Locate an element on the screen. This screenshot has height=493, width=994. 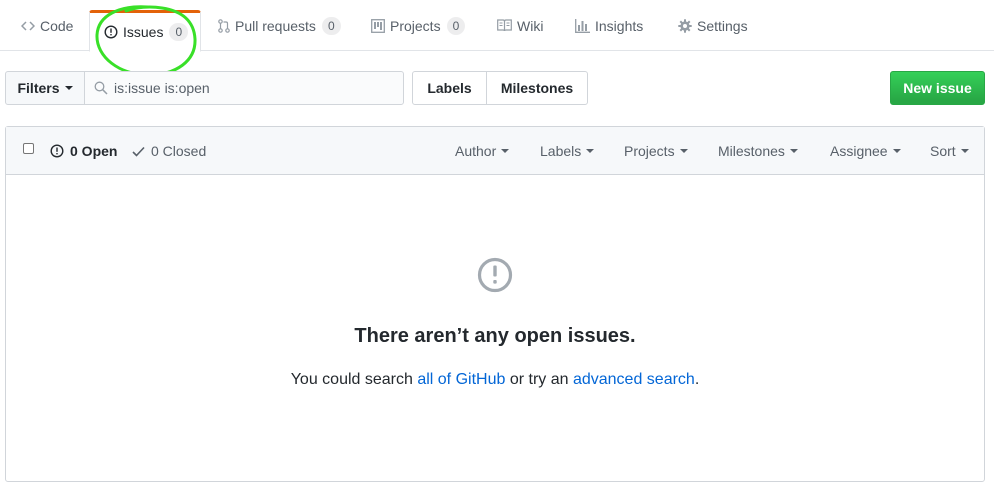
tab-issues-counter: 0 is located at coordinates (179, 32).